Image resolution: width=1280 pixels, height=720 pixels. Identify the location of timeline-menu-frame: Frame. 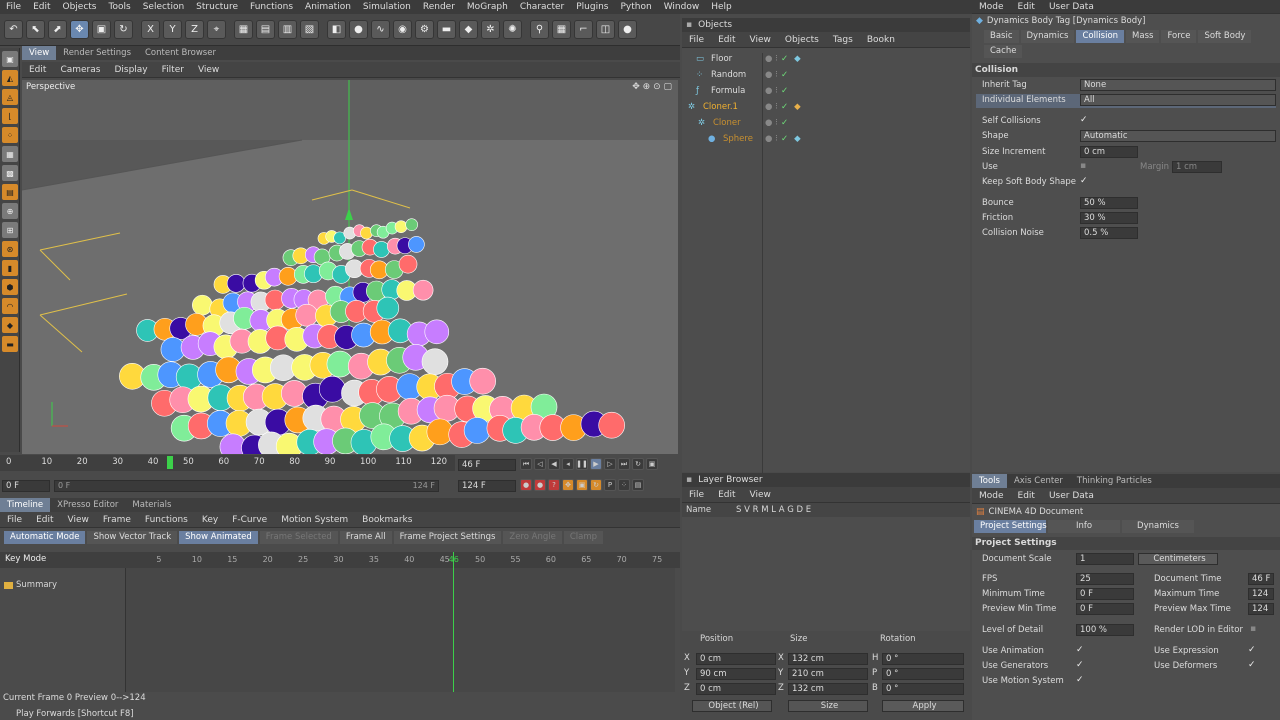
(117, 520).